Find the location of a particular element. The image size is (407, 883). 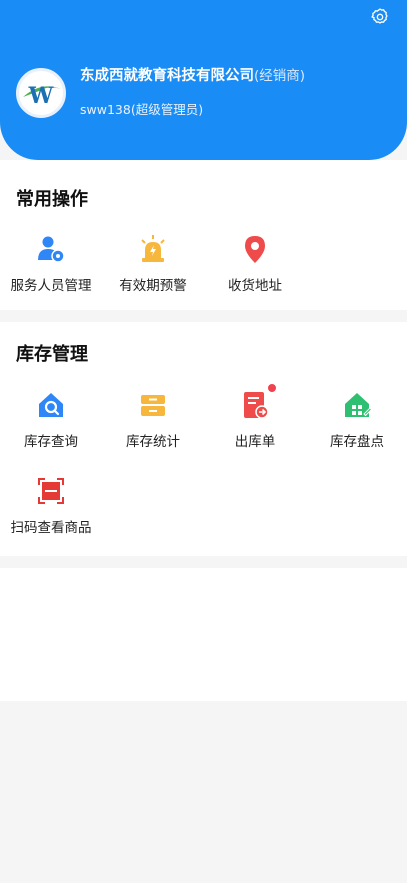

gear-icon is located at coordinates (379, 16).